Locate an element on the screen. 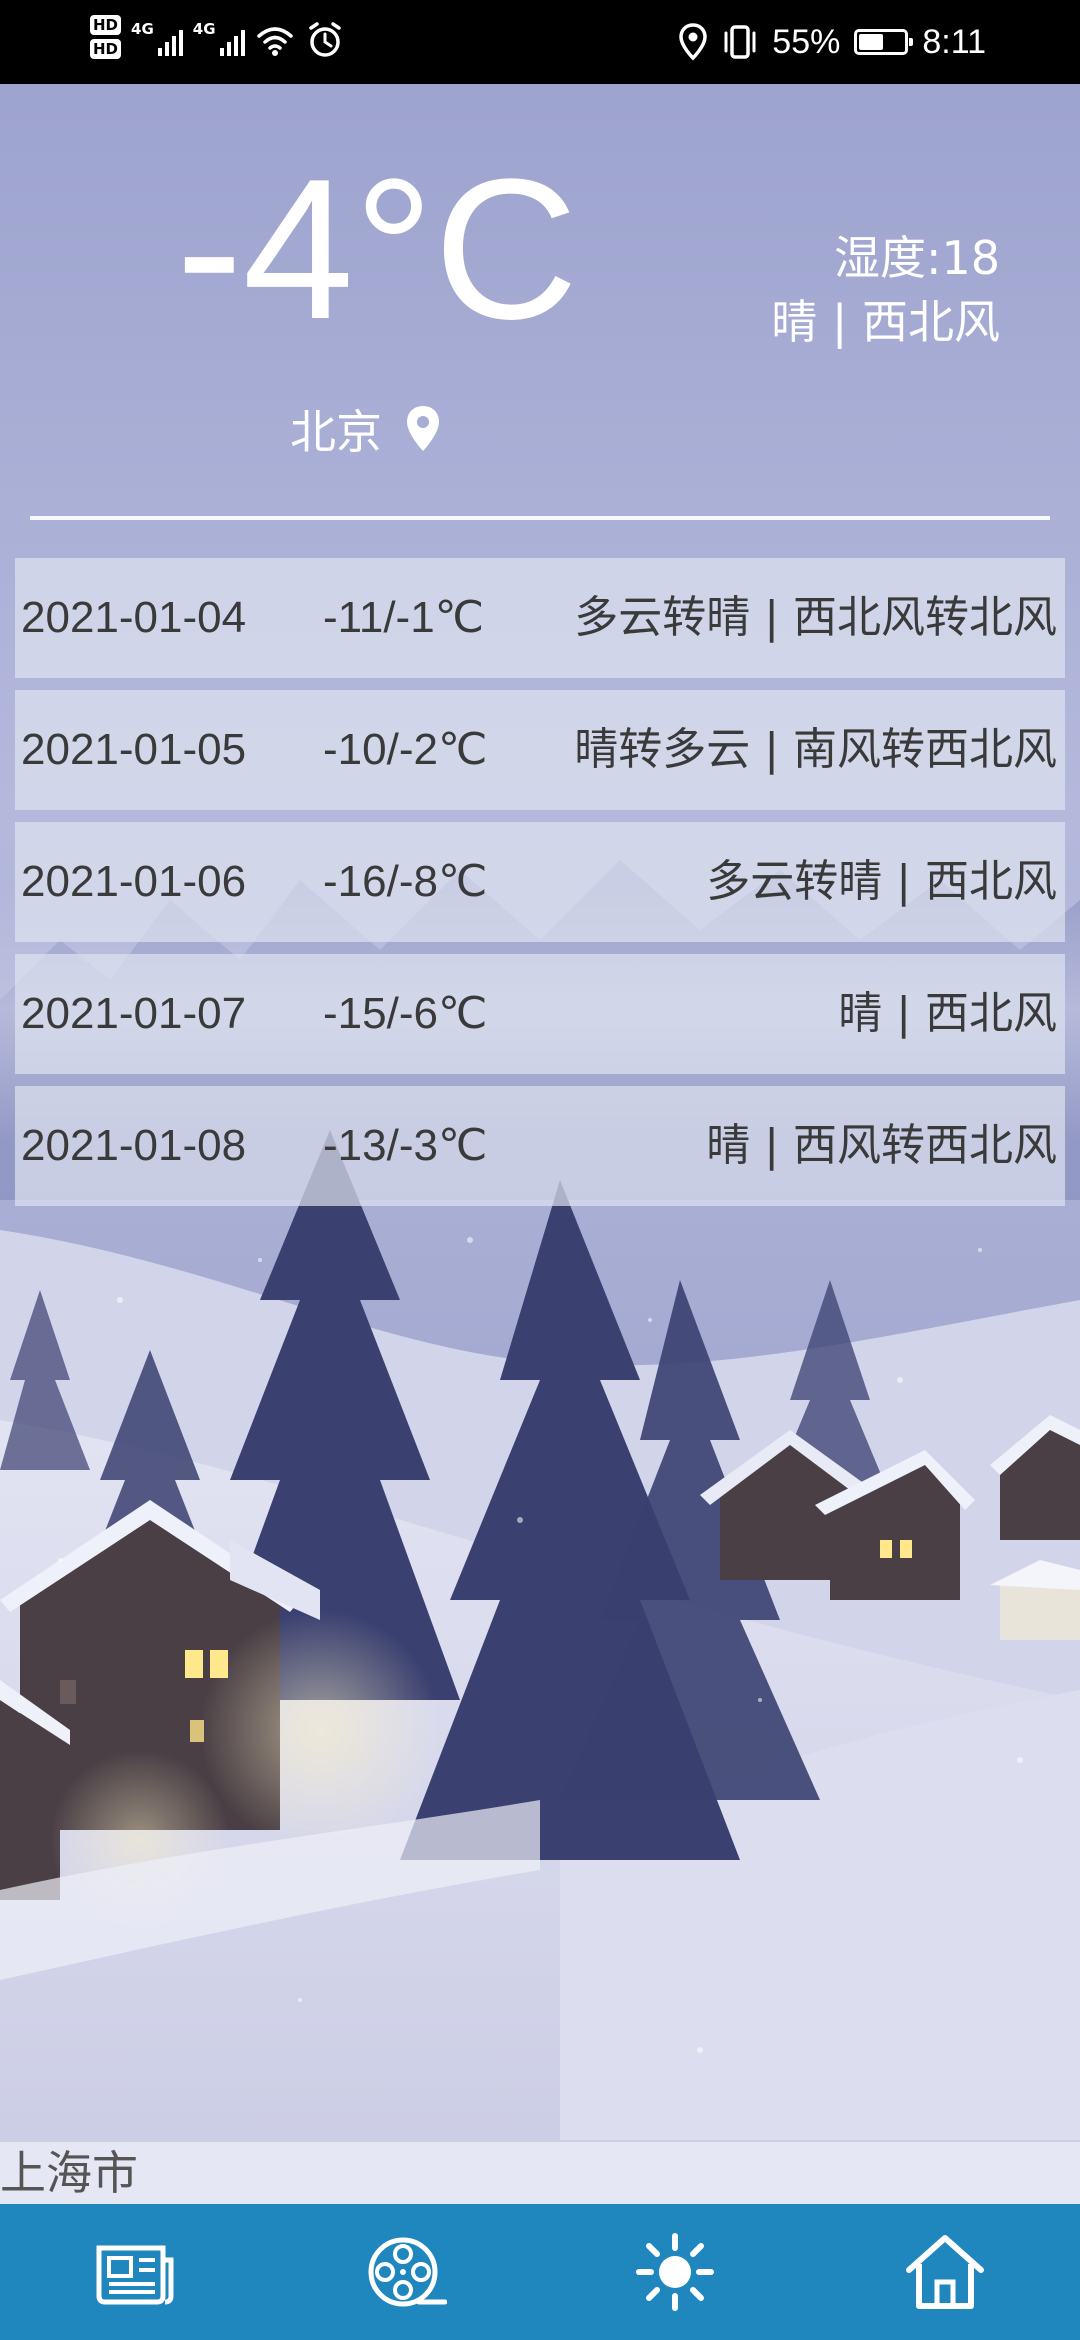  forecast-date: 2021-01-08 is located at coordinates (134, 1145).